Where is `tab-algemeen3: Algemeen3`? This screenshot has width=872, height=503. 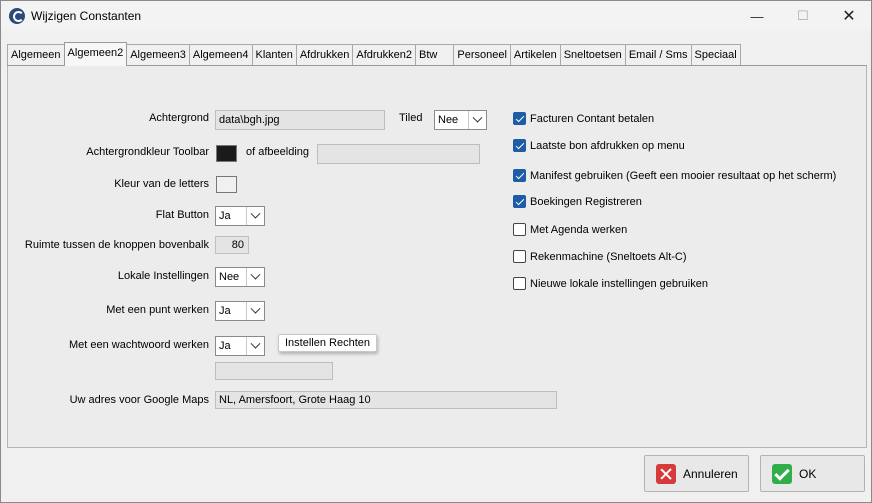 tab-algemeen3: Algemeen3 is located at coordinates (158, 55).